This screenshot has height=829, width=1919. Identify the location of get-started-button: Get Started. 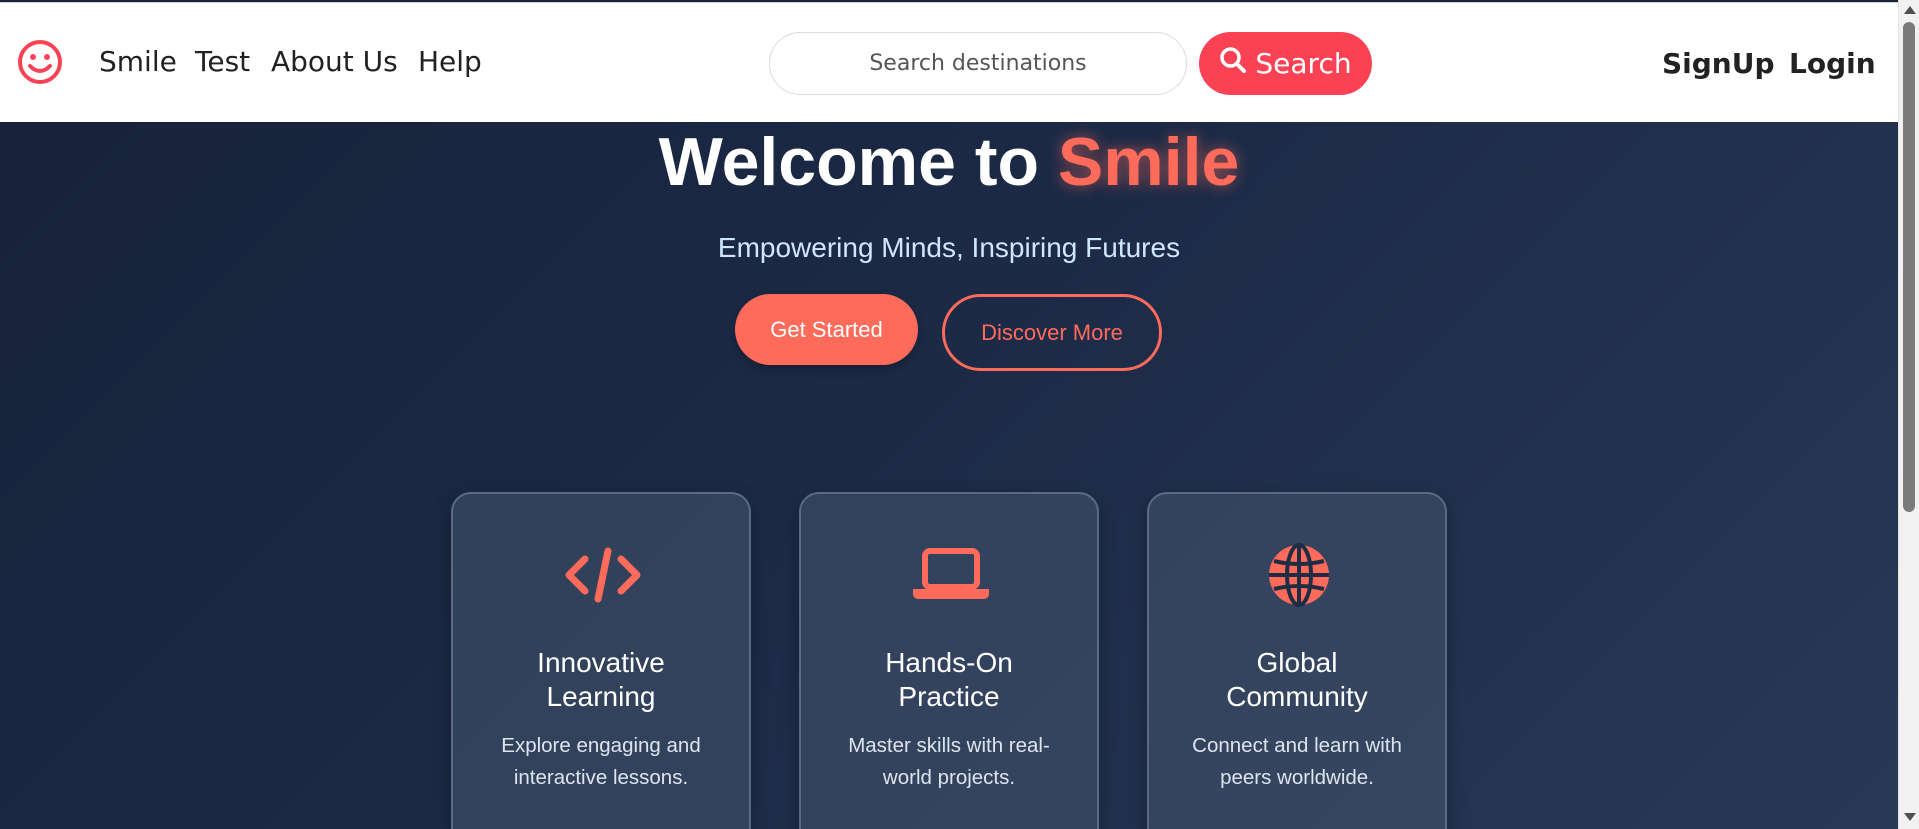
(826, 329).